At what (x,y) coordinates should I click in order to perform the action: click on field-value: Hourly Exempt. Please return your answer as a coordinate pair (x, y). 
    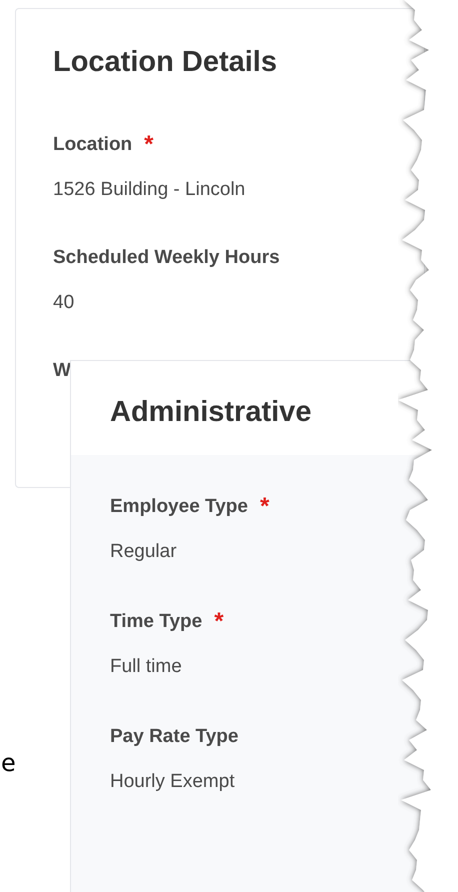
    Looking at the image, I should click on (173, 782).